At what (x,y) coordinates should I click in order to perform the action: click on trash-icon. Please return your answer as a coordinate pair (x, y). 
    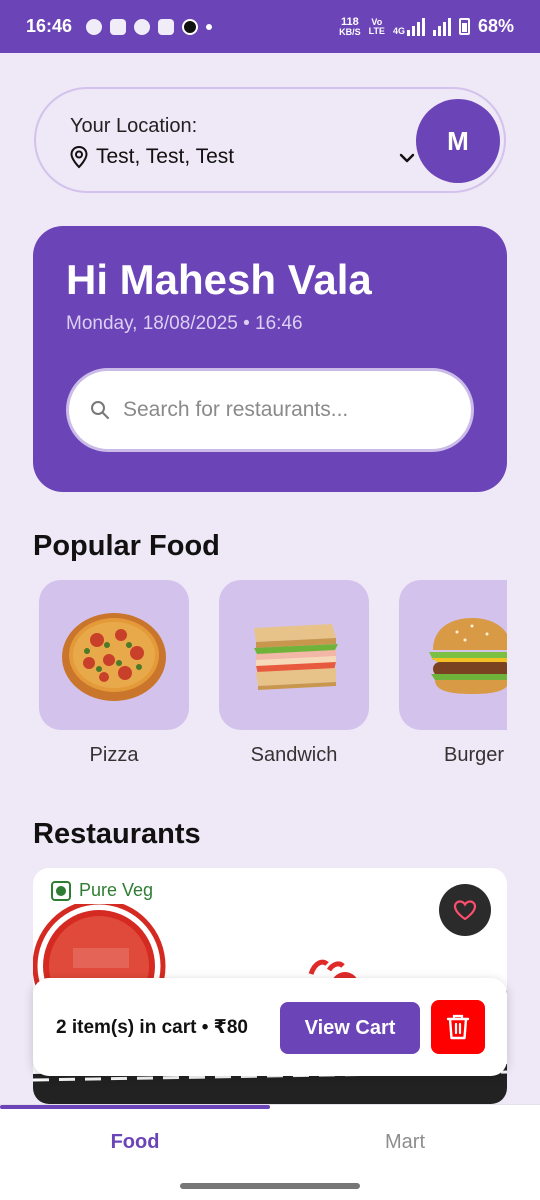
    Looking at the image, I should click on (458, 1027).